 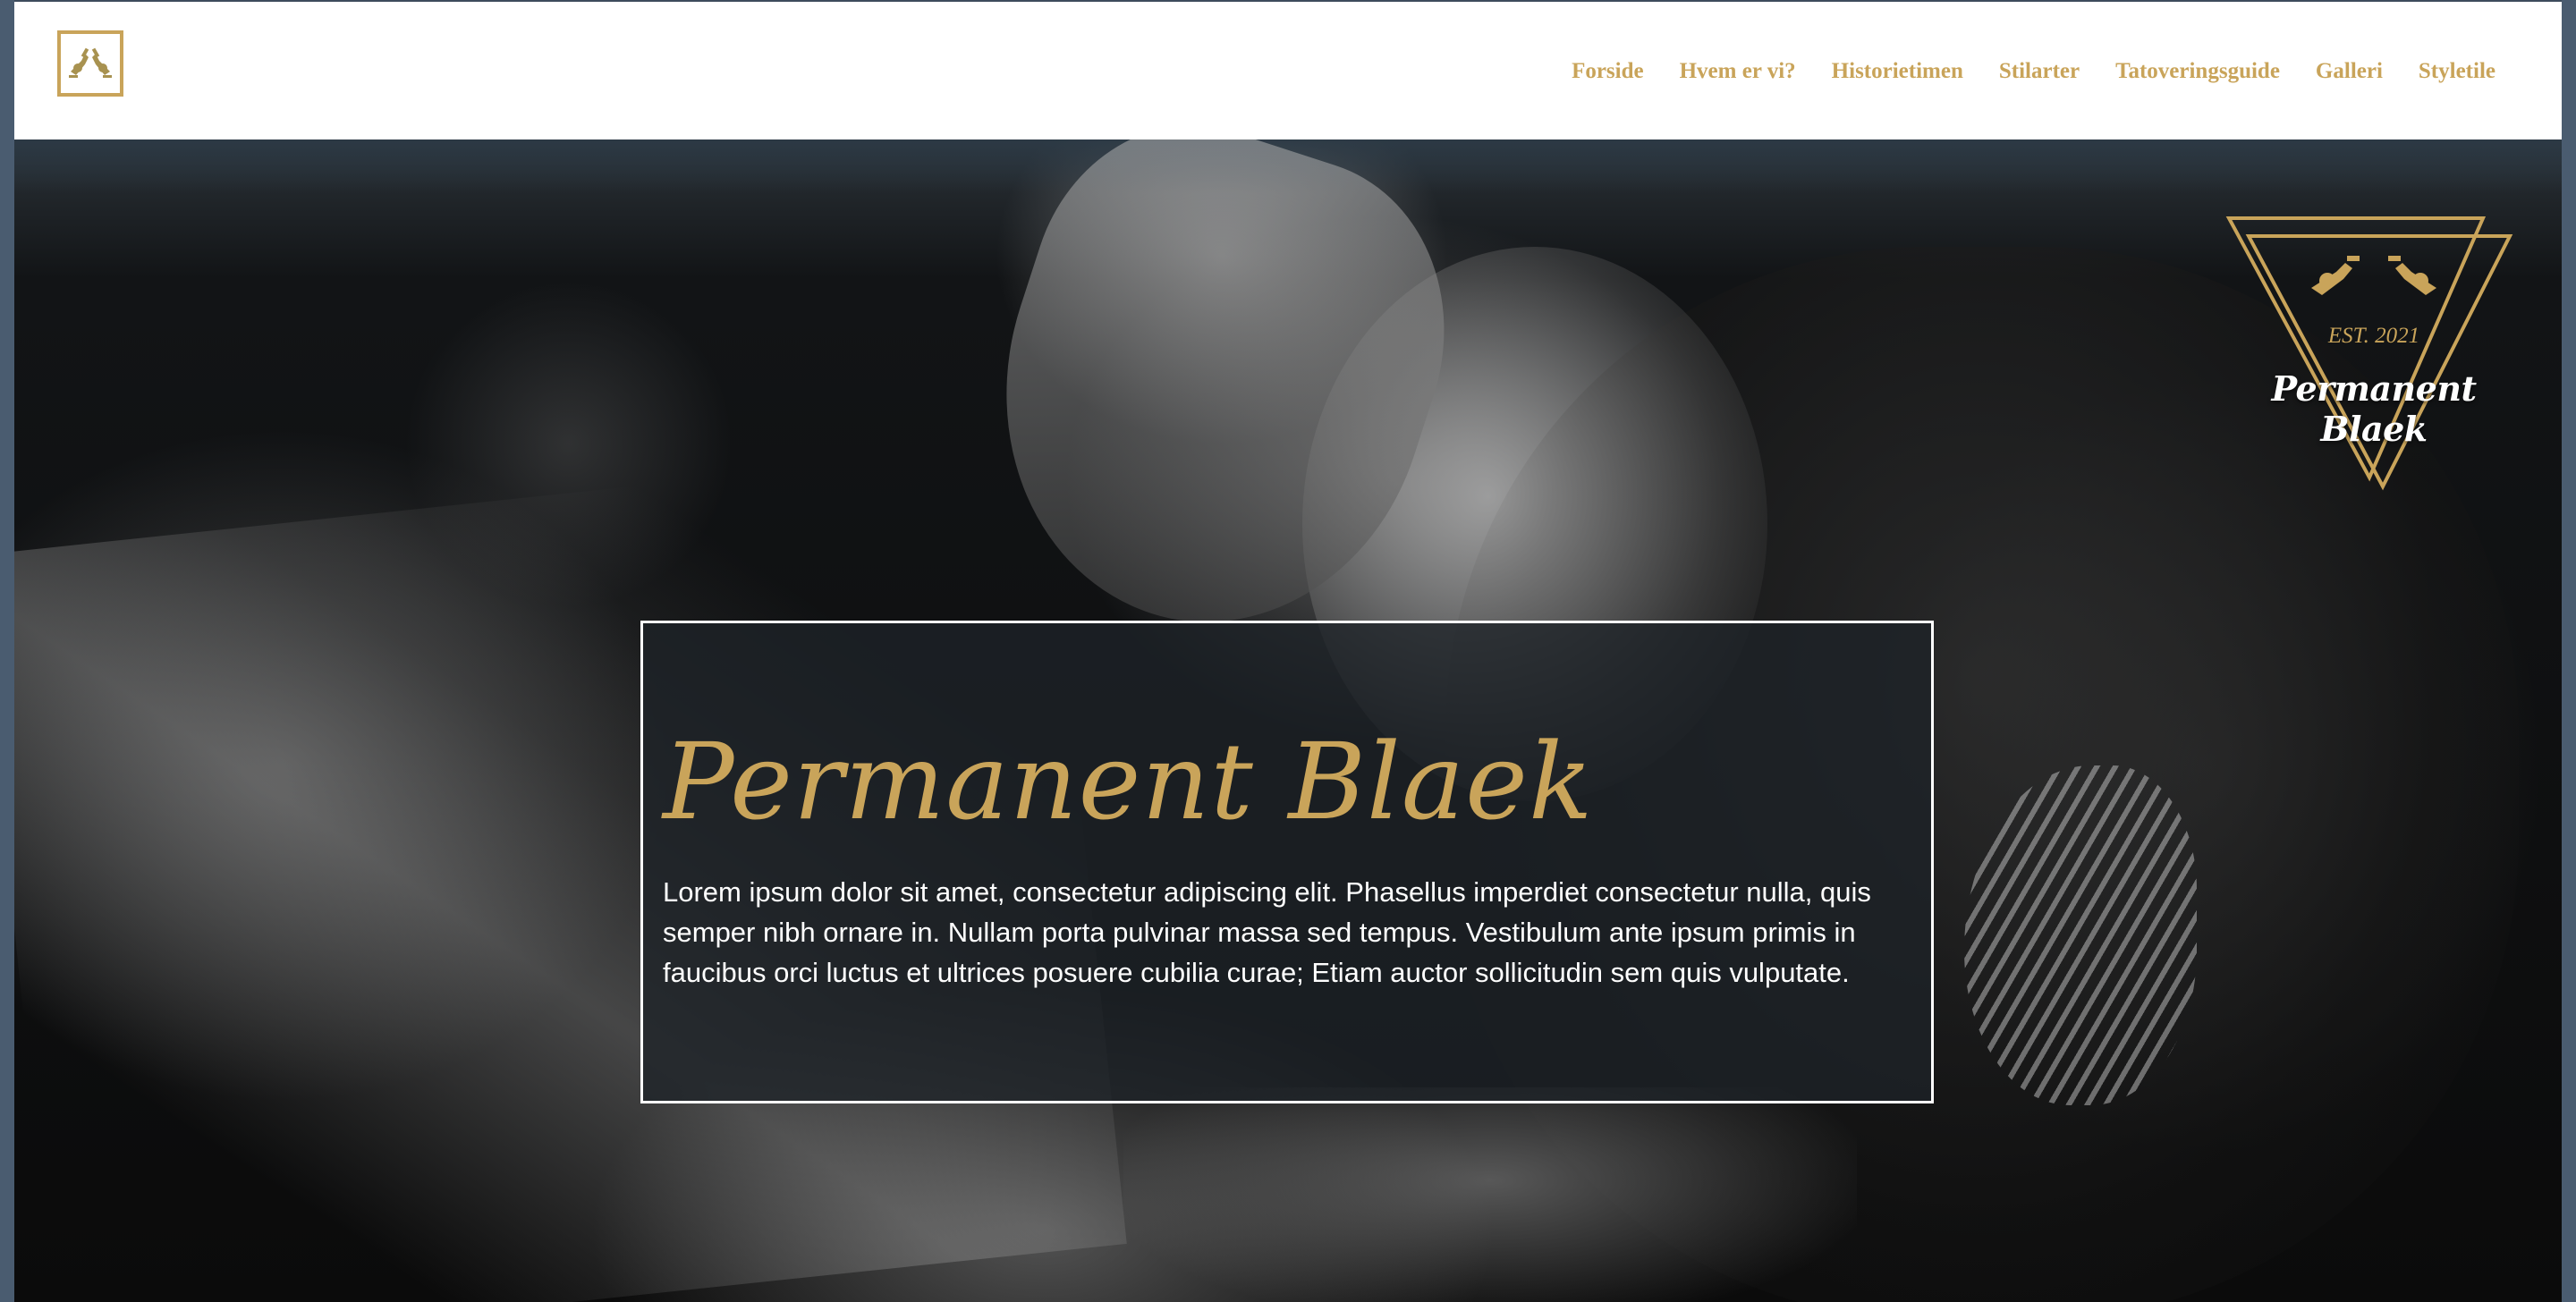 What do you see at coordinates (1217, 408) in the screenshot?
I see `hero-photo-cap` at bounding box center [1217, 408].